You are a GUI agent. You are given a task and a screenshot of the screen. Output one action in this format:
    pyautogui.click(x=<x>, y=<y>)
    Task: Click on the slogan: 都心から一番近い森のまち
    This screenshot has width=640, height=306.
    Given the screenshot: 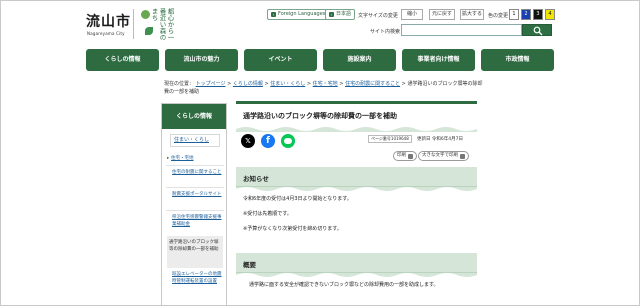 What is the action you would take?
    pyautogui.click(x=162, y=24)
    